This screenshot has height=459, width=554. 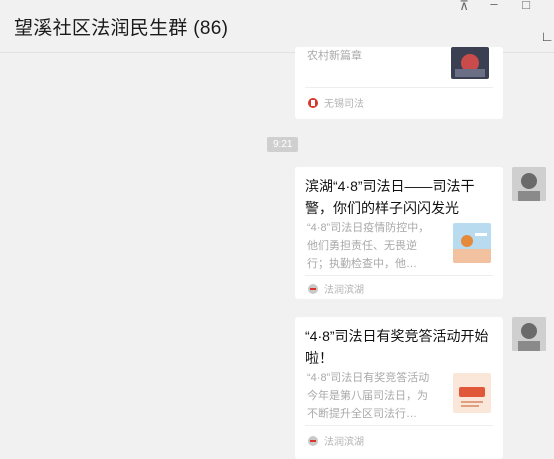 I want to click on article-card-1: 农村新篇章 无锡司法, so click(x=399, y=83).